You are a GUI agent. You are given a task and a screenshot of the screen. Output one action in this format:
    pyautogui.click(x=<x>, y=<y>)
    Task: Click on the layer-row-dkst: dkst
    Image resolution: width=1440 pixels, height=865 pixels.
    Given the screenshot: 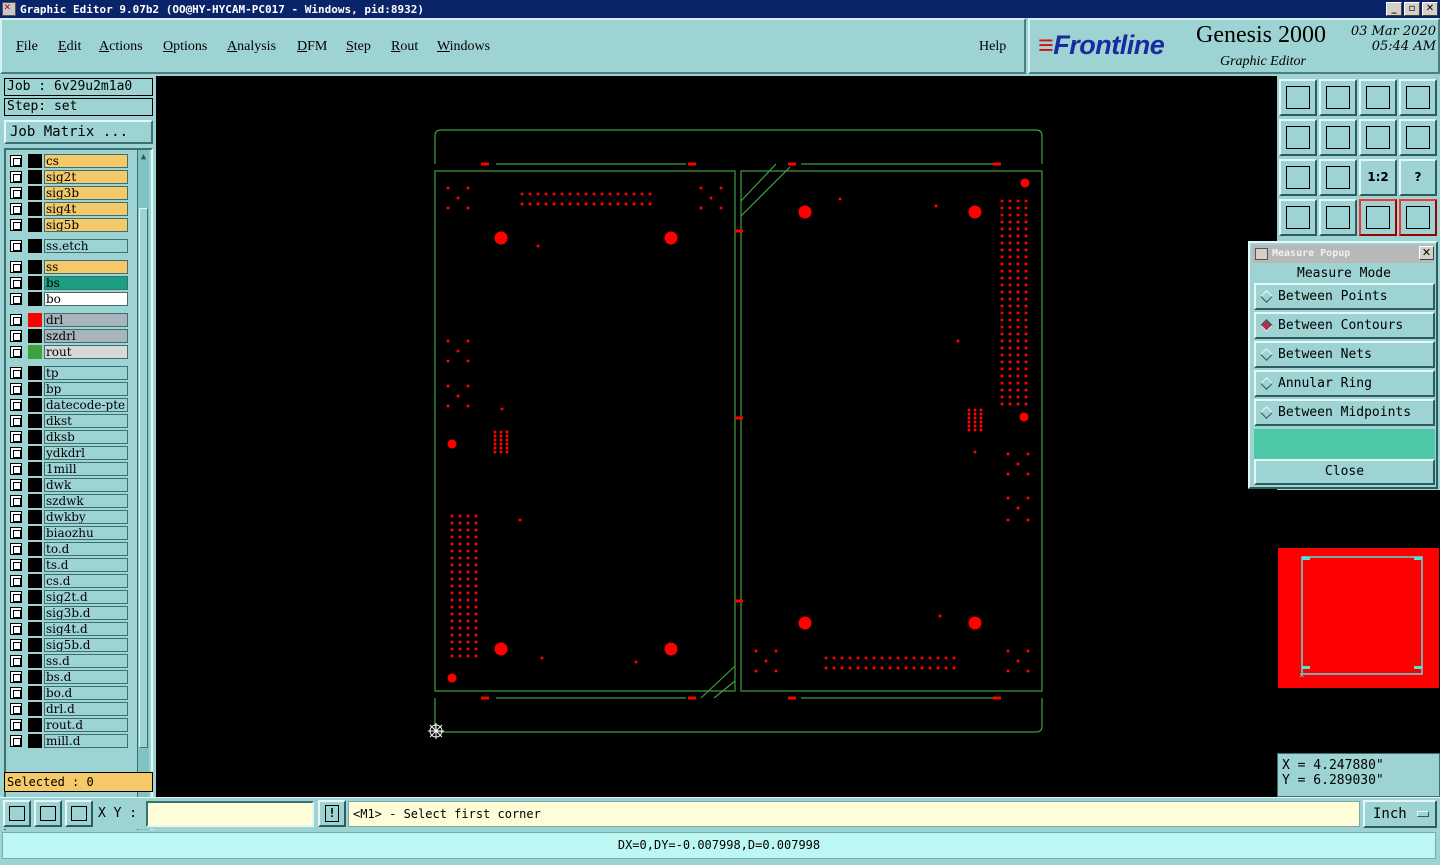 What is the action you would take?
    pyautogui.click(x=68, y=421)
    